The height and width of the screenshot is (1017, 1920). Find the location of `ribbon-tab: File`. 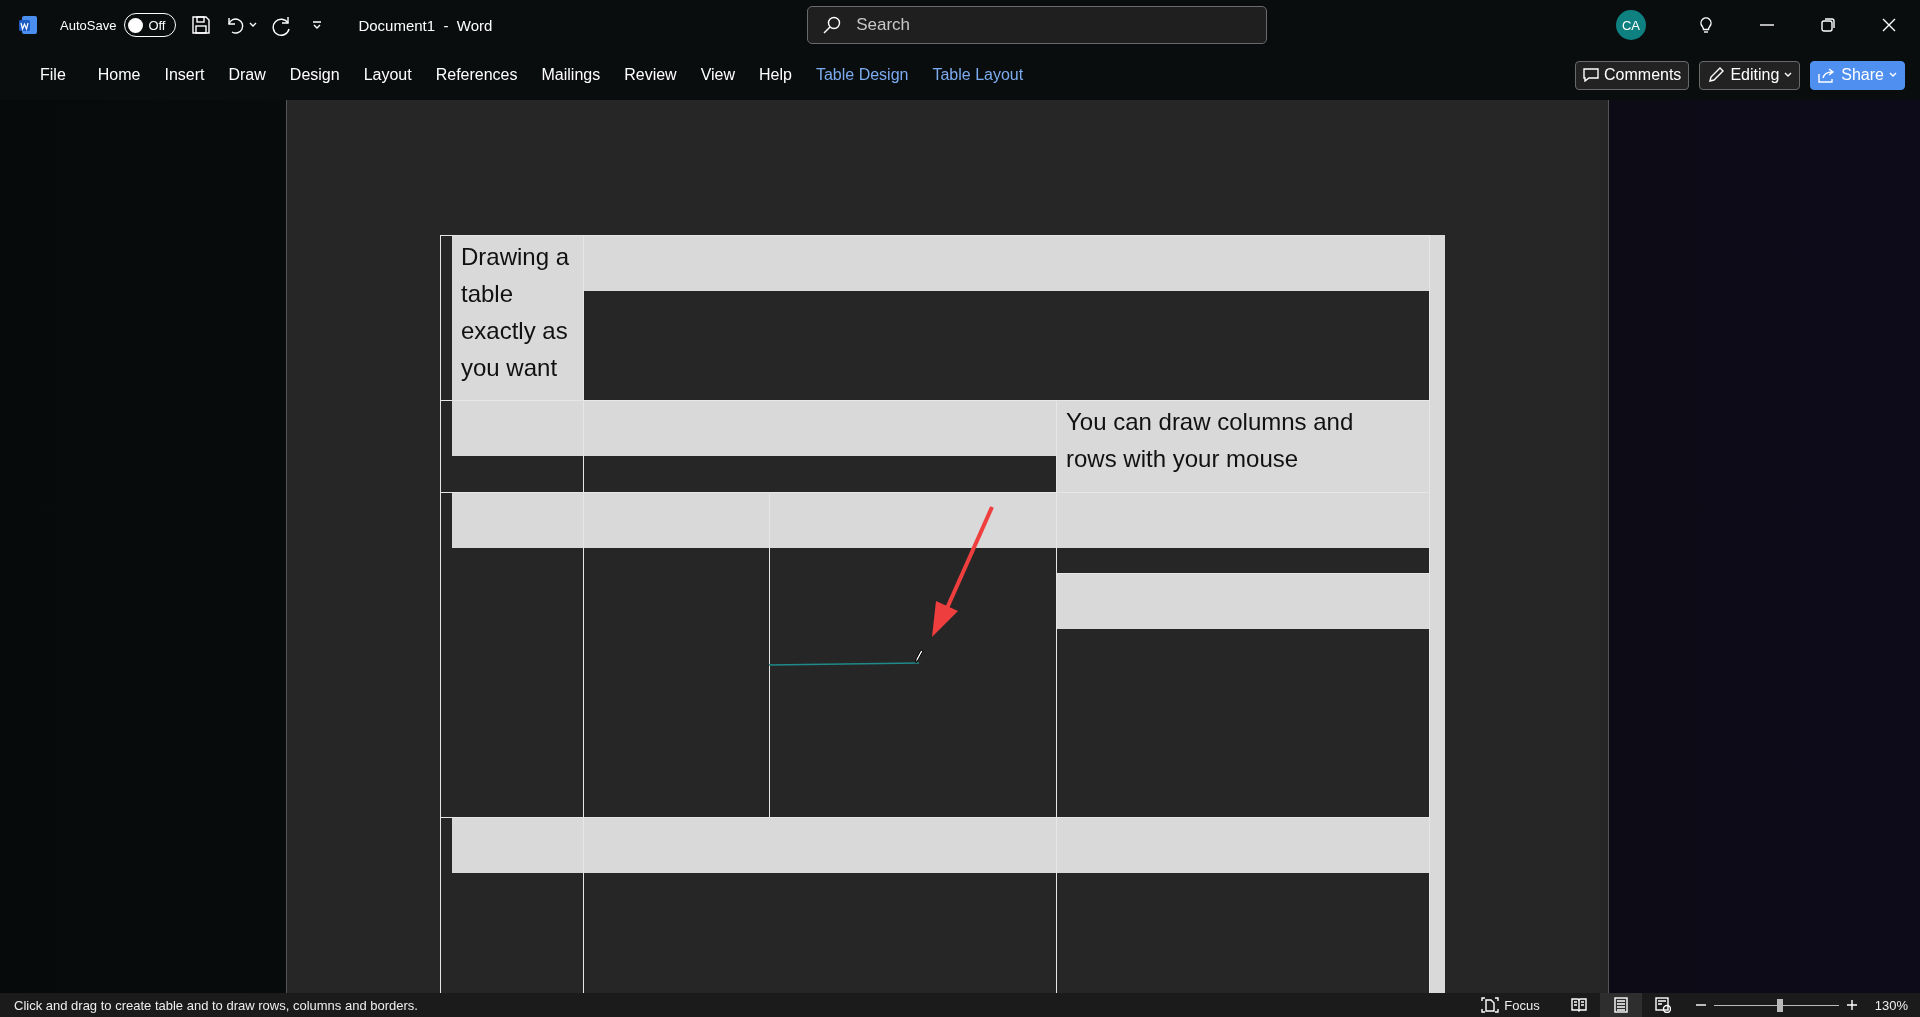

ribbon-tab: File is located at coordinates (53, 75).